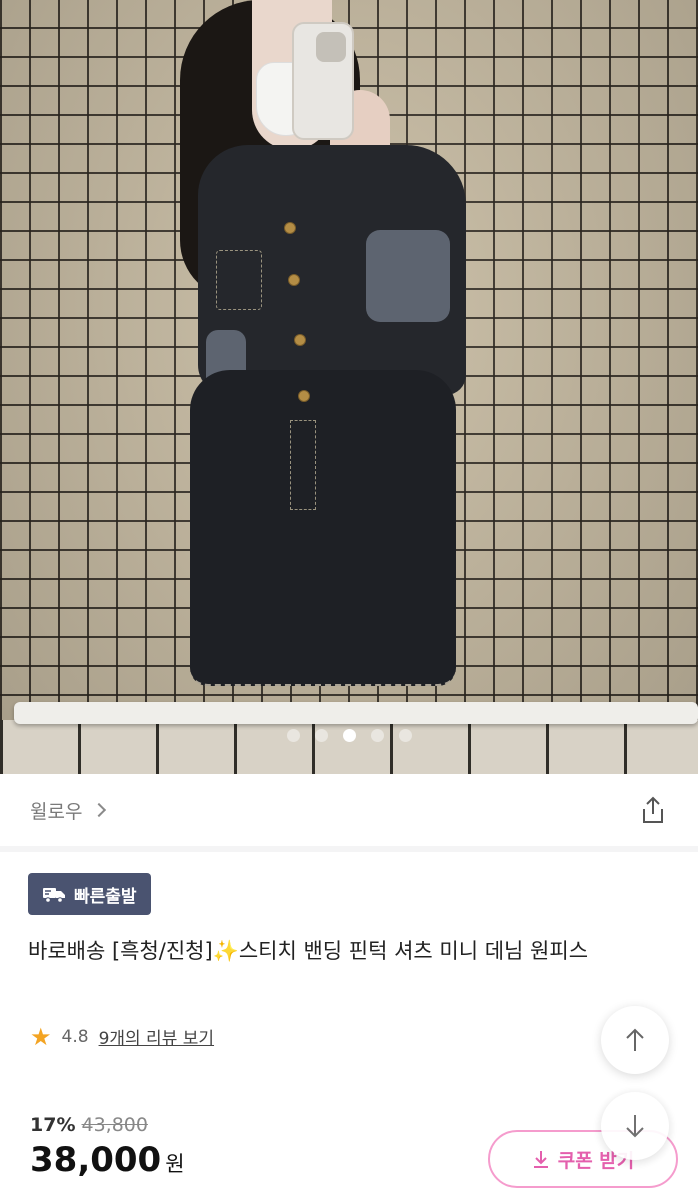 This screenshot has height=1200, width=698. Describe the element at coordinates (349, 849) in the screenshot. I see `section-divider` at that location.